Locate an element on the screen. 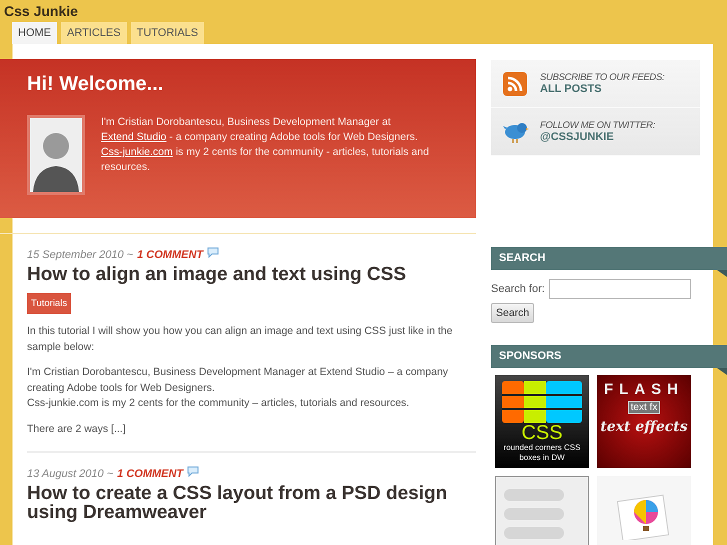 The image size is (727, 545). section-heading: SPONSORS is located at coordinates (609, 356).